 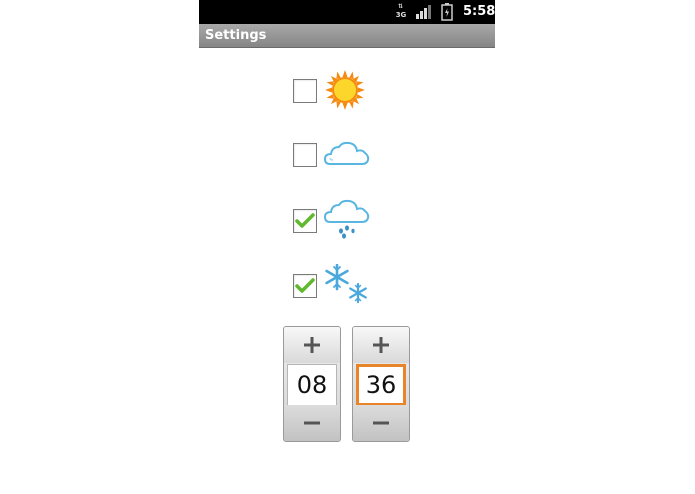 What do you see at coordinates (347, 153) in the screenshot?
I see `cloud-icon` at bounding box center [347, 153].